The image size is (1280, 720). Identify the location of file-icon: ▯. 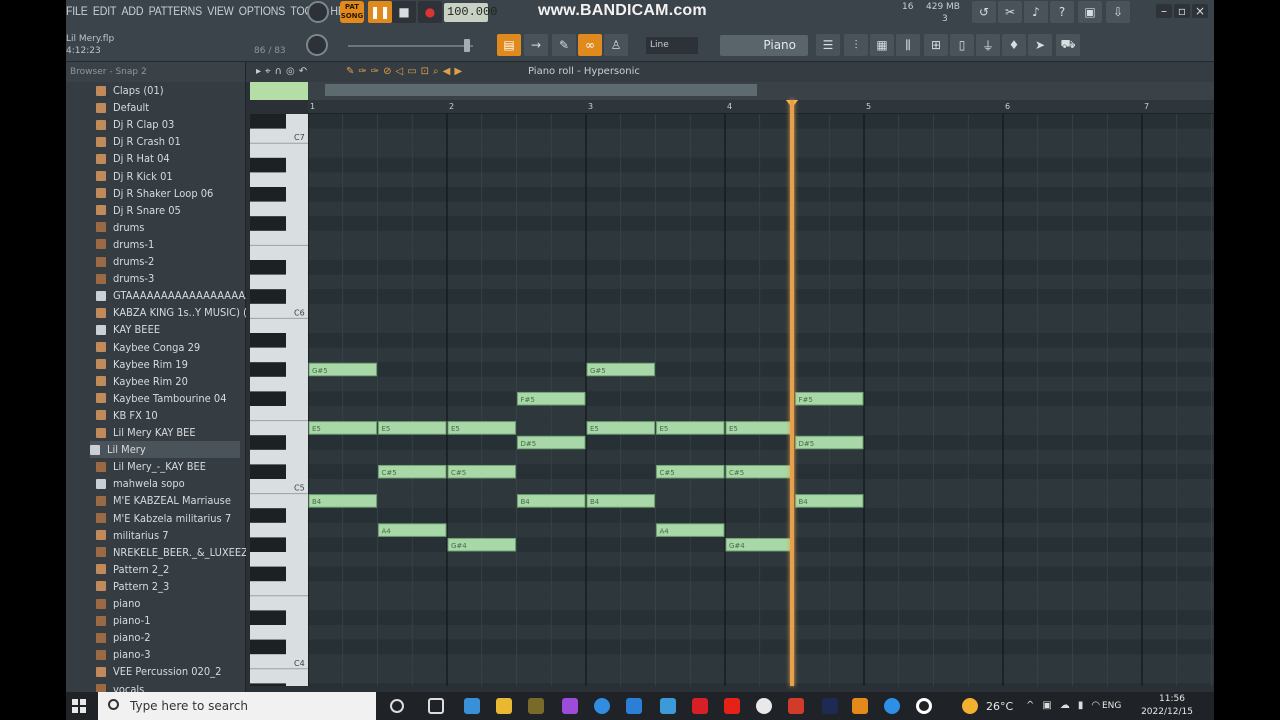
(962, 45).